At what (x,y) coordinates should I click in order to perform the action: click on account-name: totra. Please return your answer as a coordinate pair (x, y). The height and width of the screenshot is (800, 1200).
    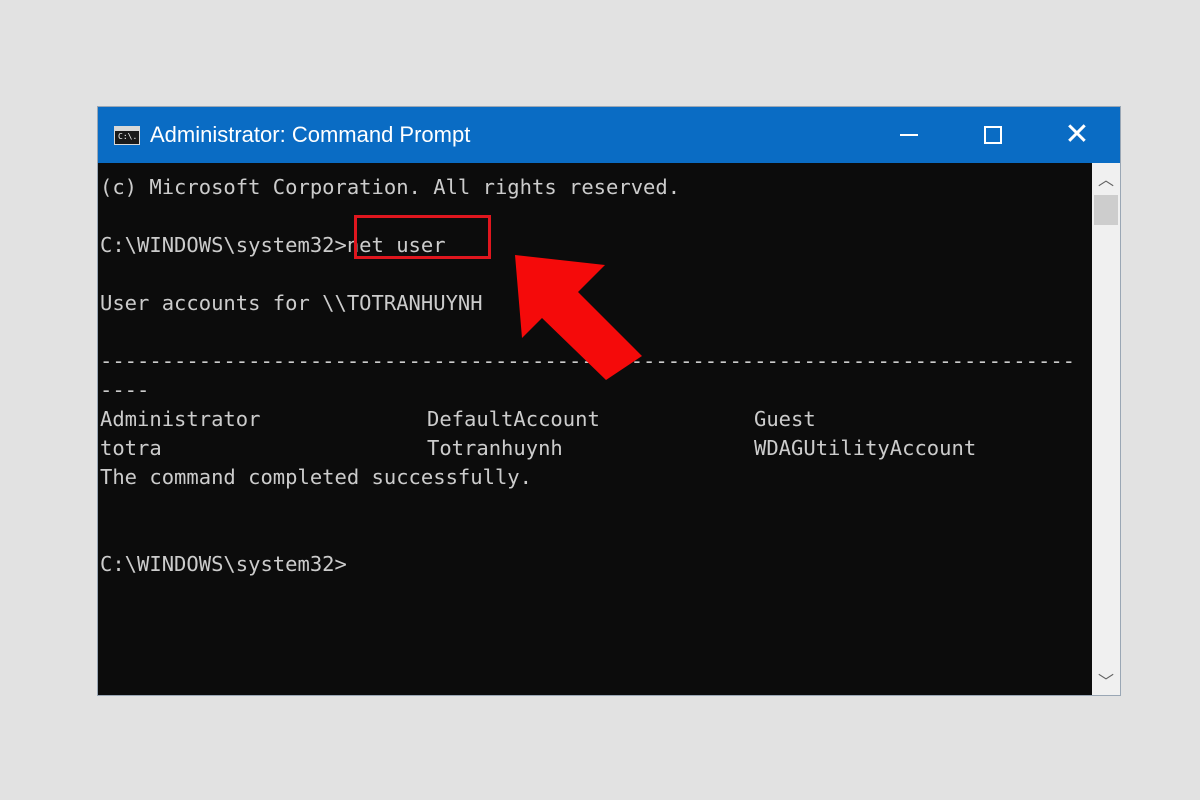
    Looking at the image, I should click on (131, 448).